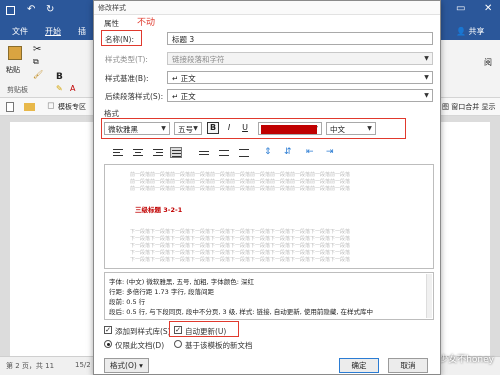 Image resolution: width=500 pixels, height=375 pixels. Describe the element at coordinates (10, 107) in the screenshot. I see `file-icon` at that location.